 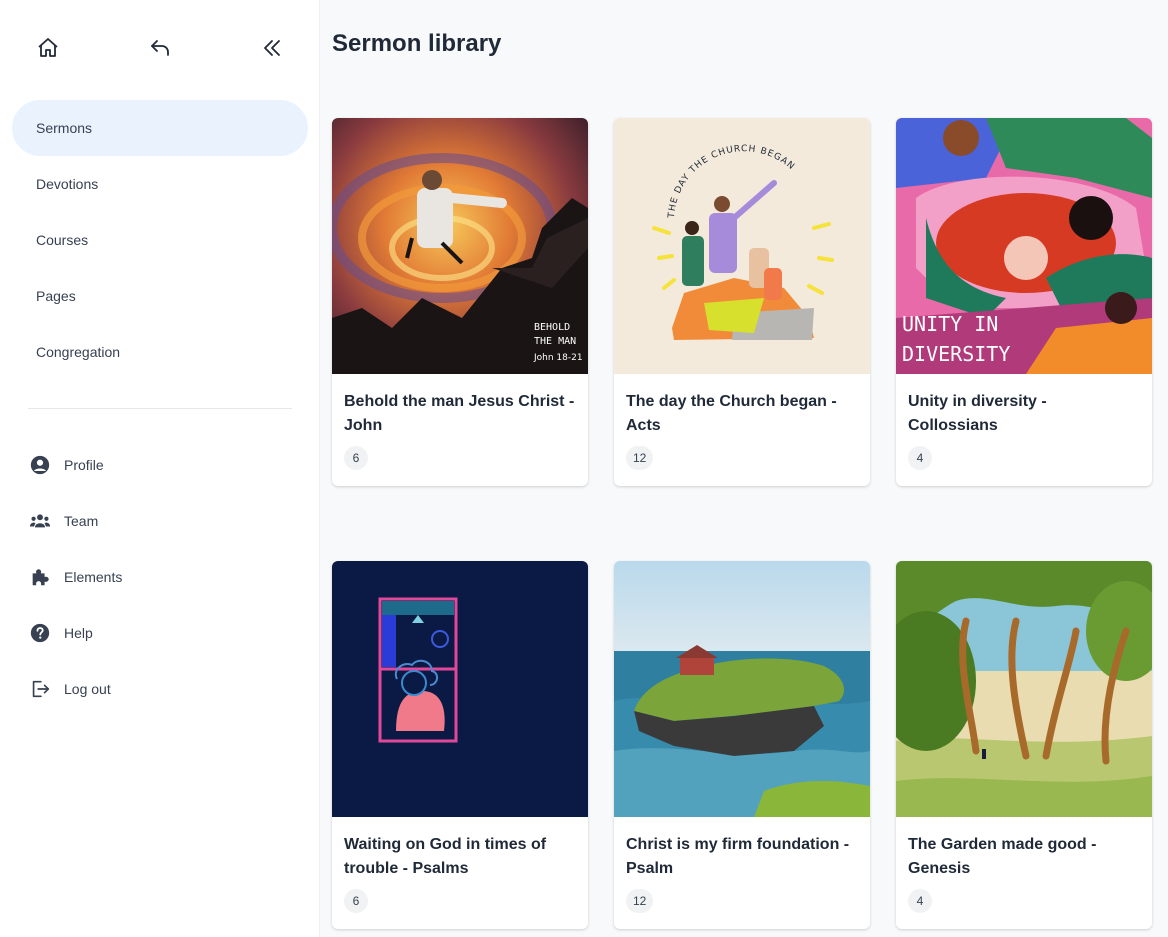 What do you see at coordinates (731, 413) in the screenshot?
I see `sermon-title: The day the Church began - Acts` at bounding box center [731, 413].